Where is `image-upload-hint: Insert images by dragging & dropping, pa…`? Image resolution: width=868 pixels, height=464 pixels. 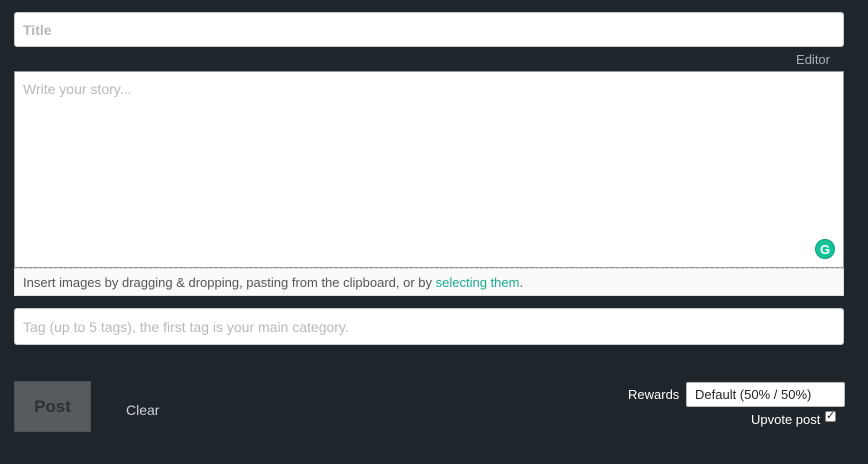 image-upload-hint: Insert images by dragging & dropping, pa… is located at coordinates (429, 282).